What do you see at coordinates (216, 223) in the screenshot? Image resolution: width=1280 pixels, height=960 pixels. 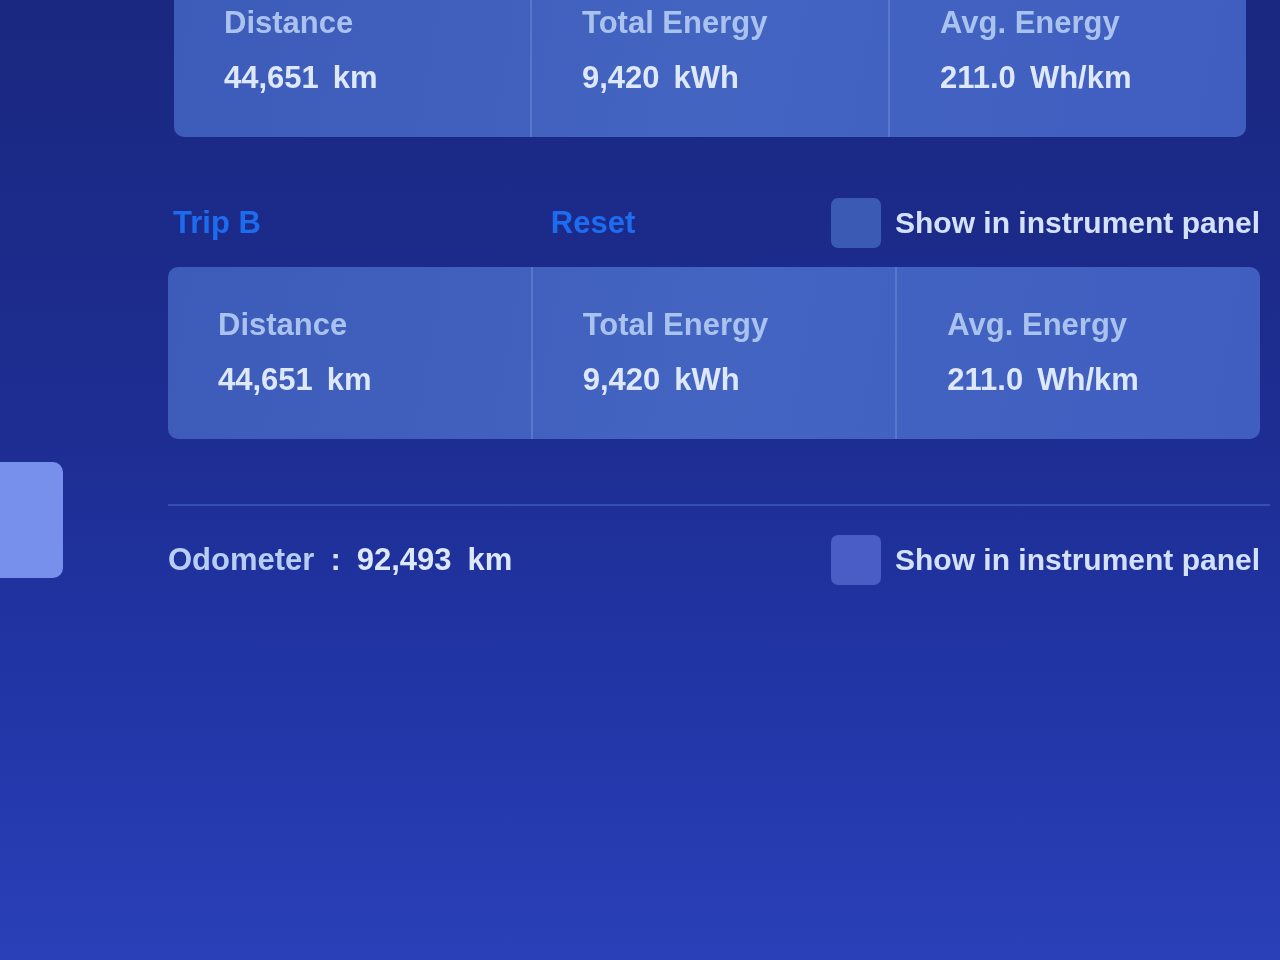 I see `trip-title: Trip B` at bounding box center [216, 223].